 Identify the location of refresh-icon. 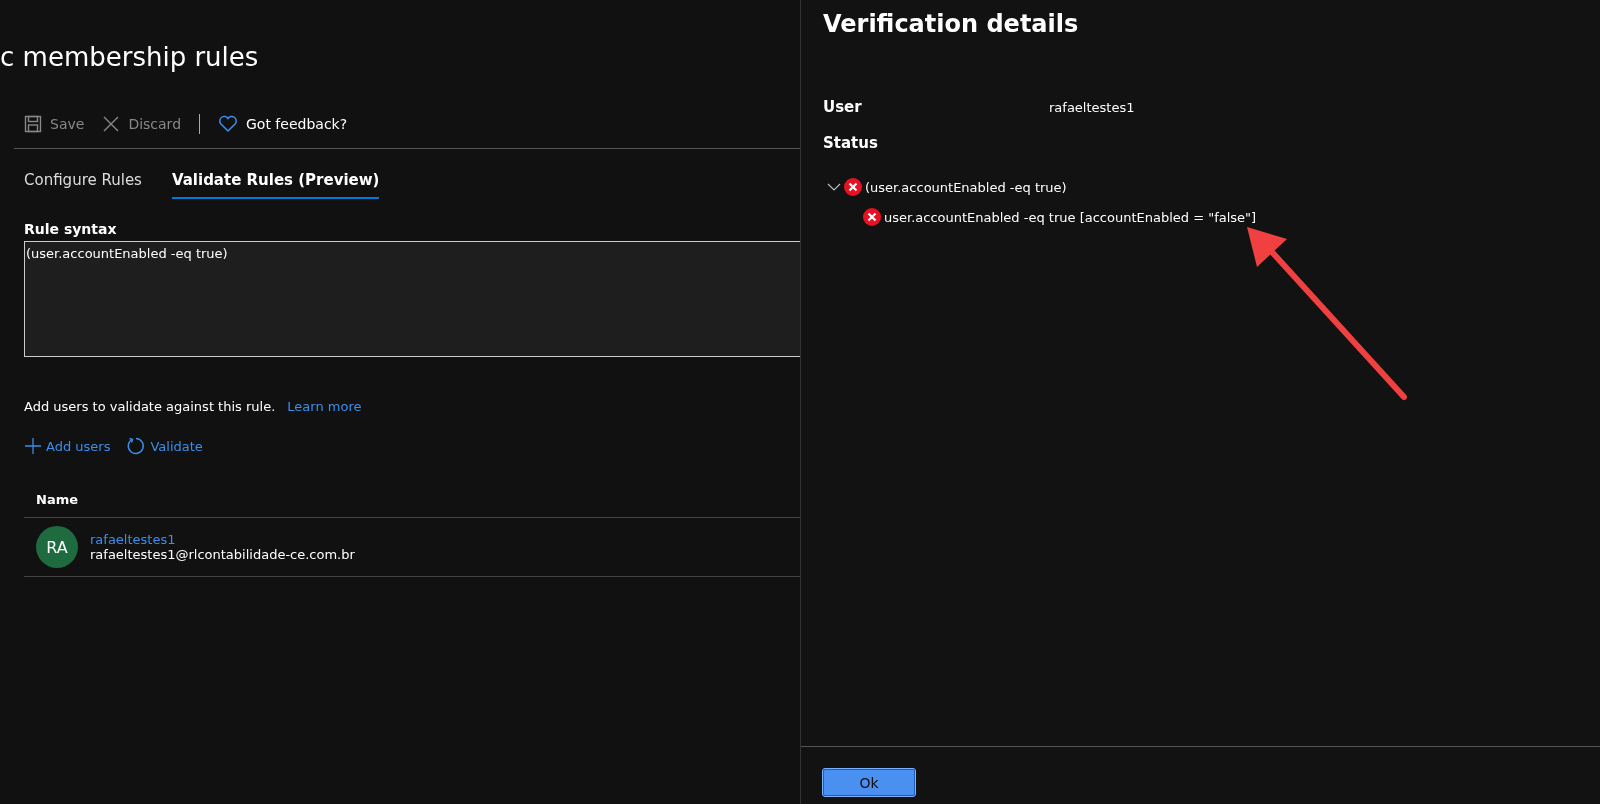
(136, 446).